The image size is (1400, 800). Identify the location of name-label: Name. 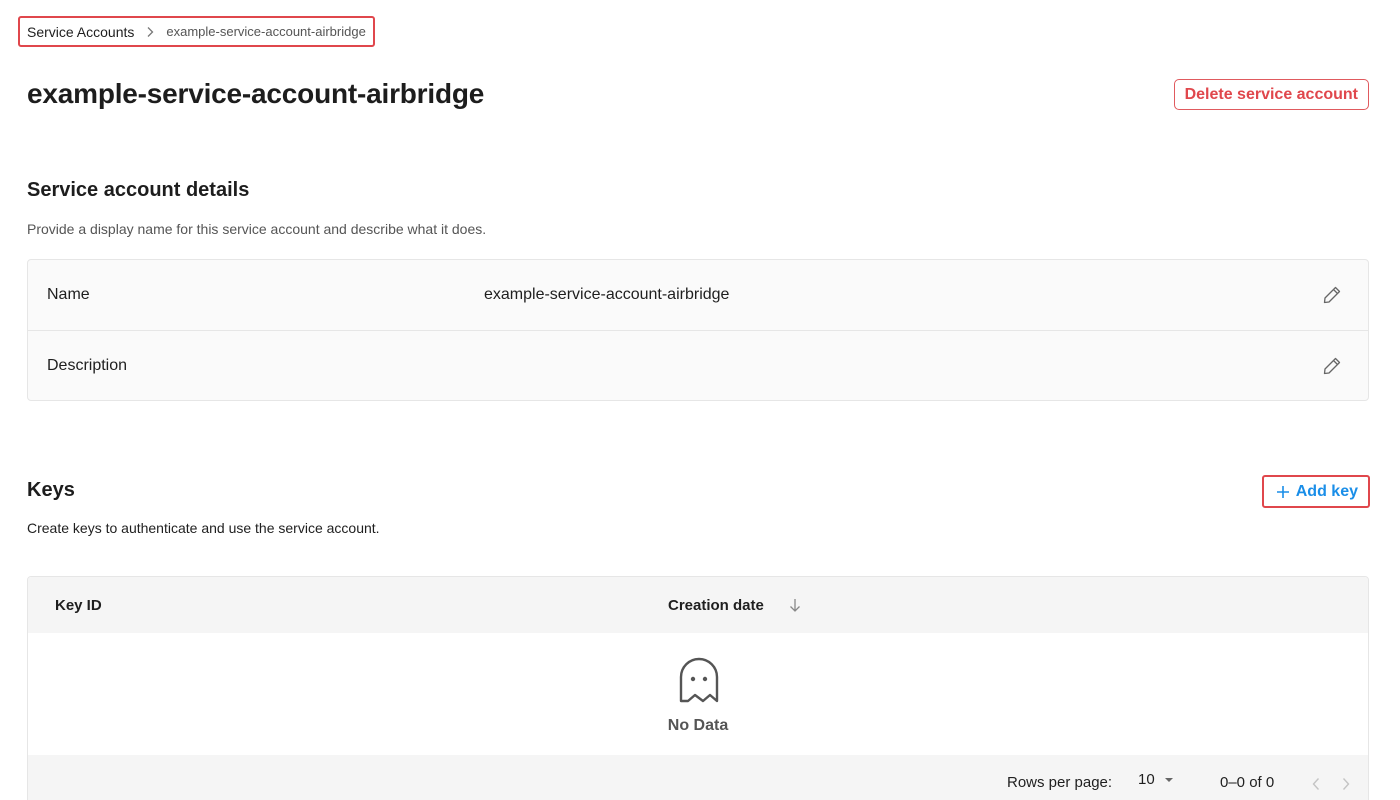
(68, 294).